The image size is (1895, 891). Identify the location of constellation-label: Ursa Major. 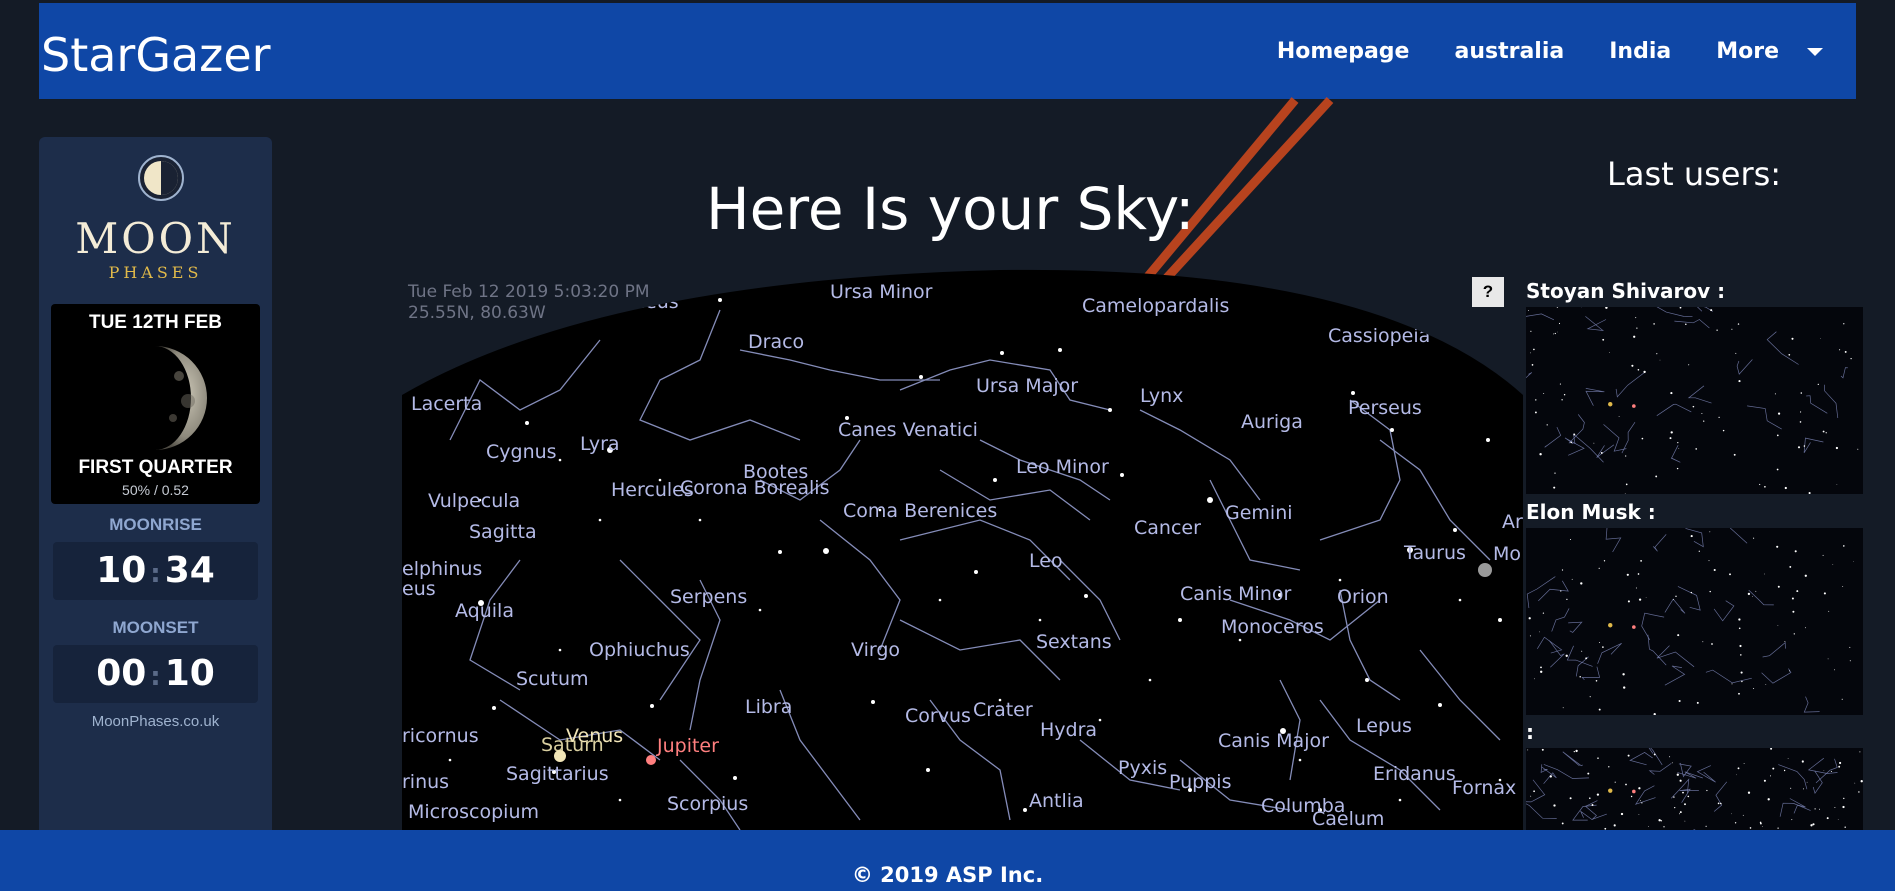
(1027, 386).